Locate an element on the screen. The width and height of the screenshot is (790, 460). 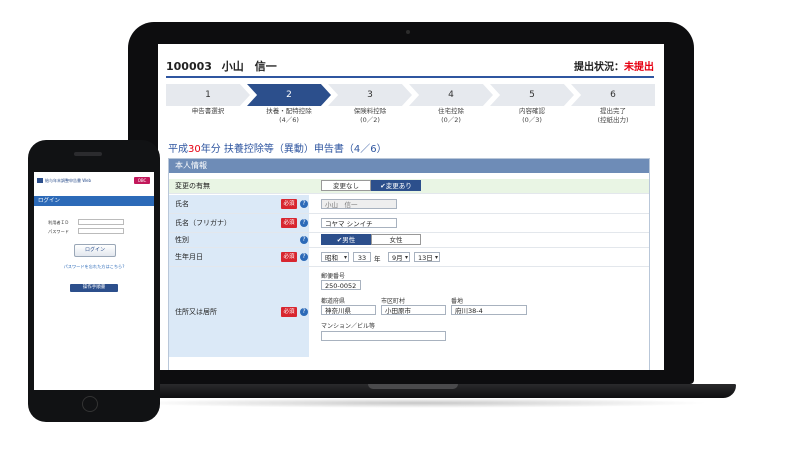
laptop-camera is located at coordinates (408, 32).